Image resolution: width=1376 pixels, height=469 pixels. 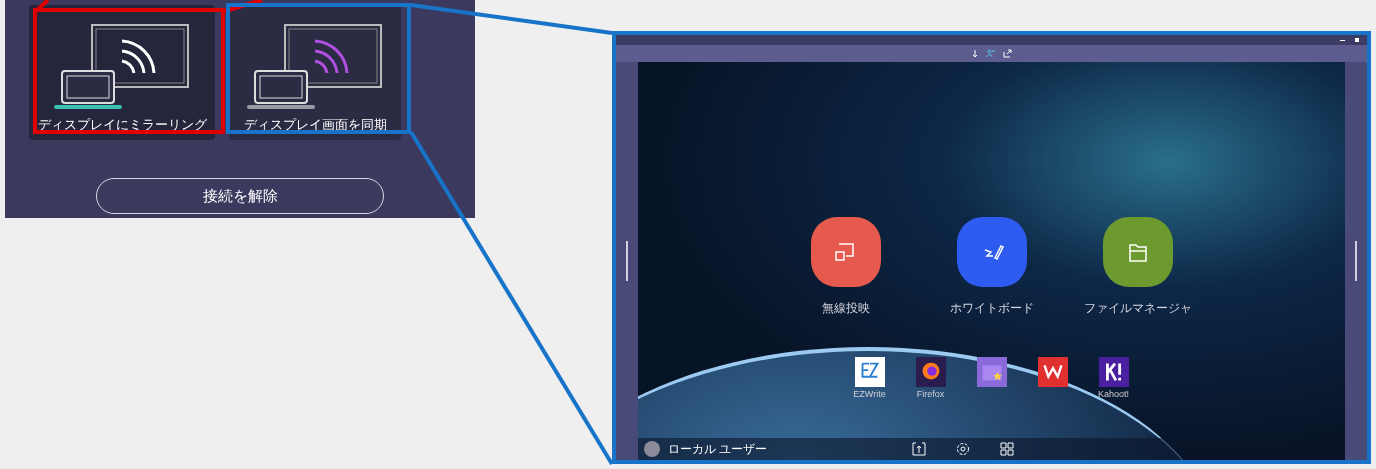 I want to click on app-label: Kahoot!, so click(x=1113, y=394).